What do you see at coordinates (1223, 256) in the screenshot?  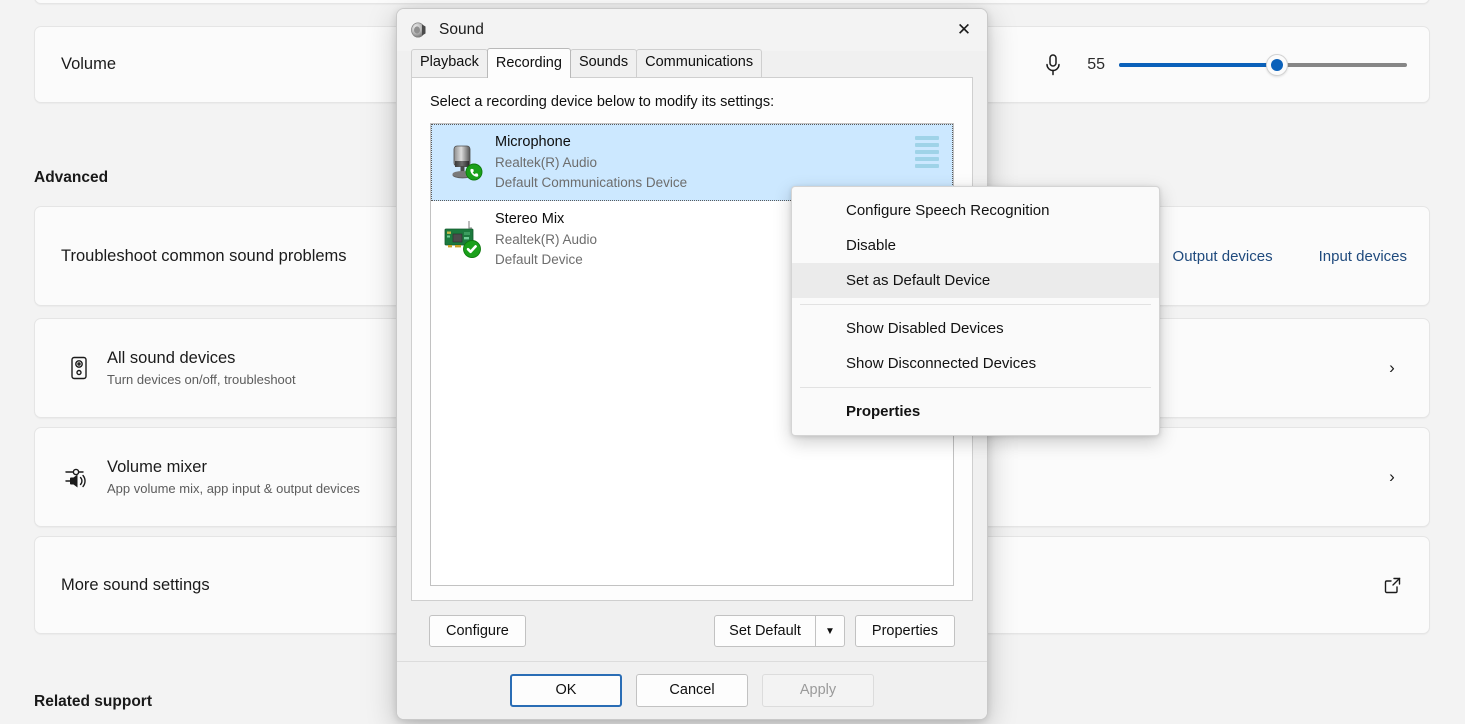 I see `link-output-devices: Output devices` at bounding box center [1223, 256].